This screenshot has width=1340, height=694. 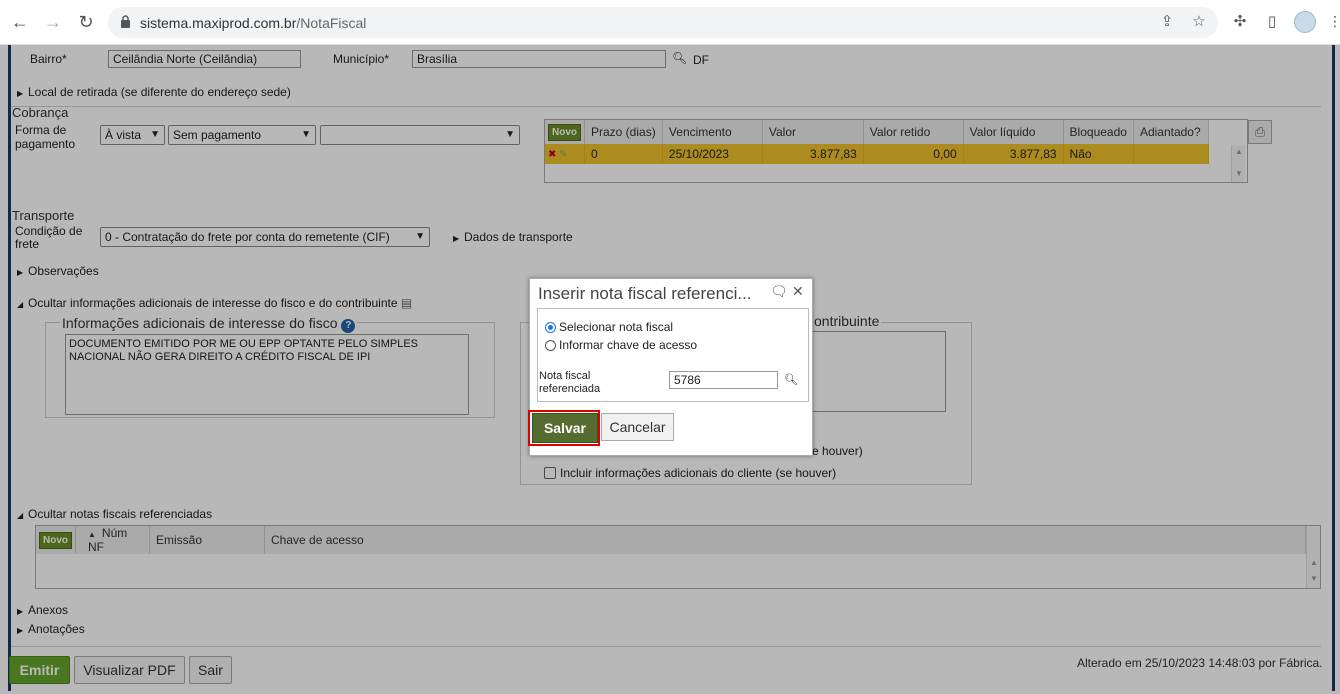 What do you see at coordinates (1240, 22) in the screenshot?
I see `extensions-puzzle-icon: ✣` at bounding box center [1240, 22].